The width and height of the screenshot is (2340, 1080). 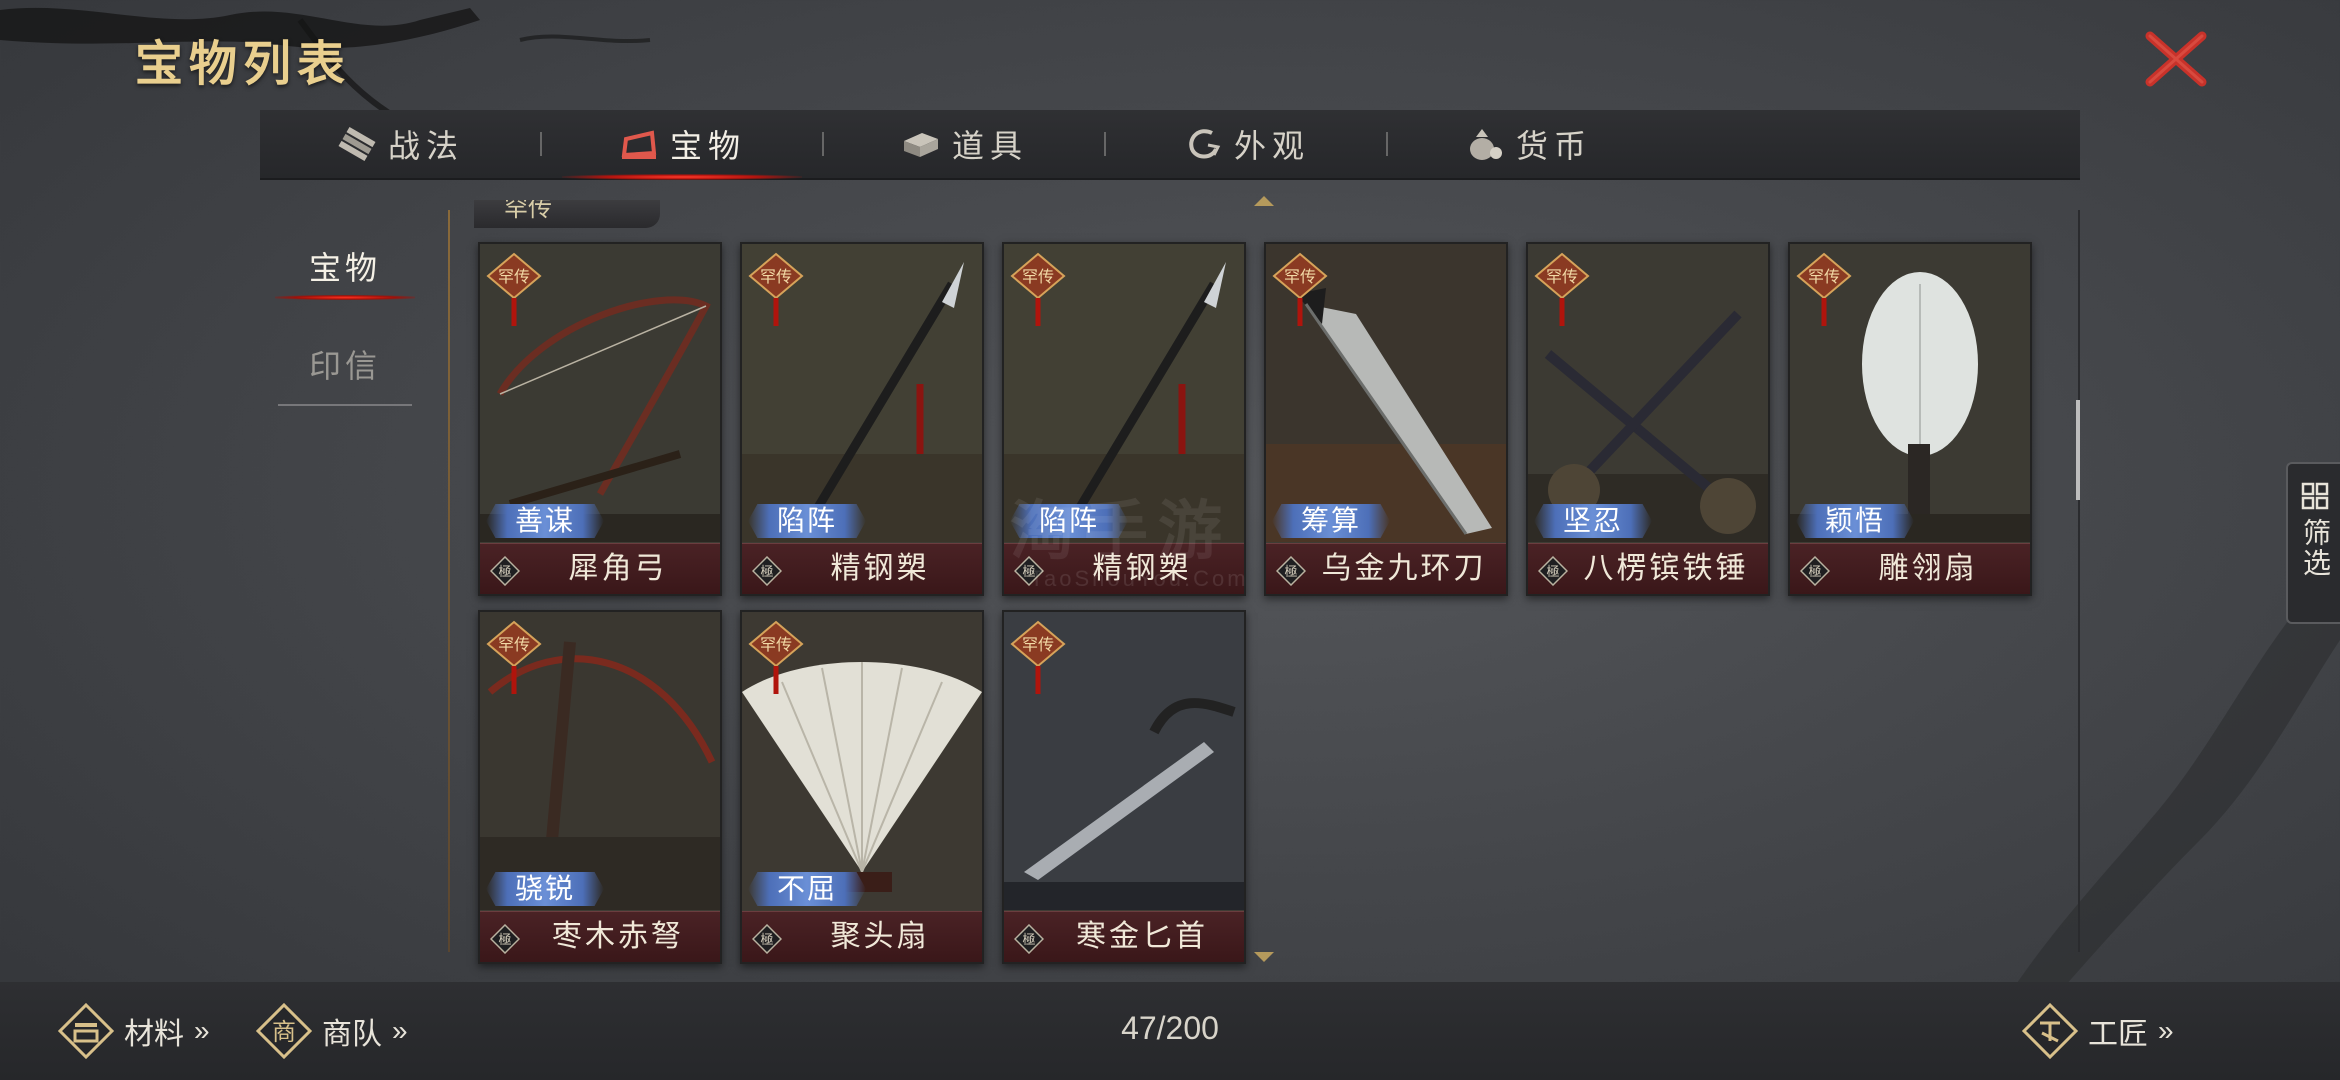 I want to click on tab-appearance: 外观, so click(x=1246, y=144).